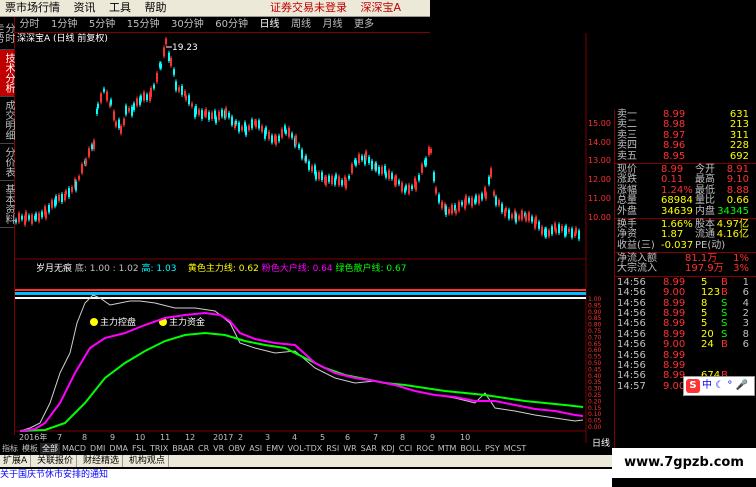 This screenshot has width=756, height=487. Describe the element at coordinates (447, 448) in the screenshot. I see `indicator-tab: MTM` at that location.